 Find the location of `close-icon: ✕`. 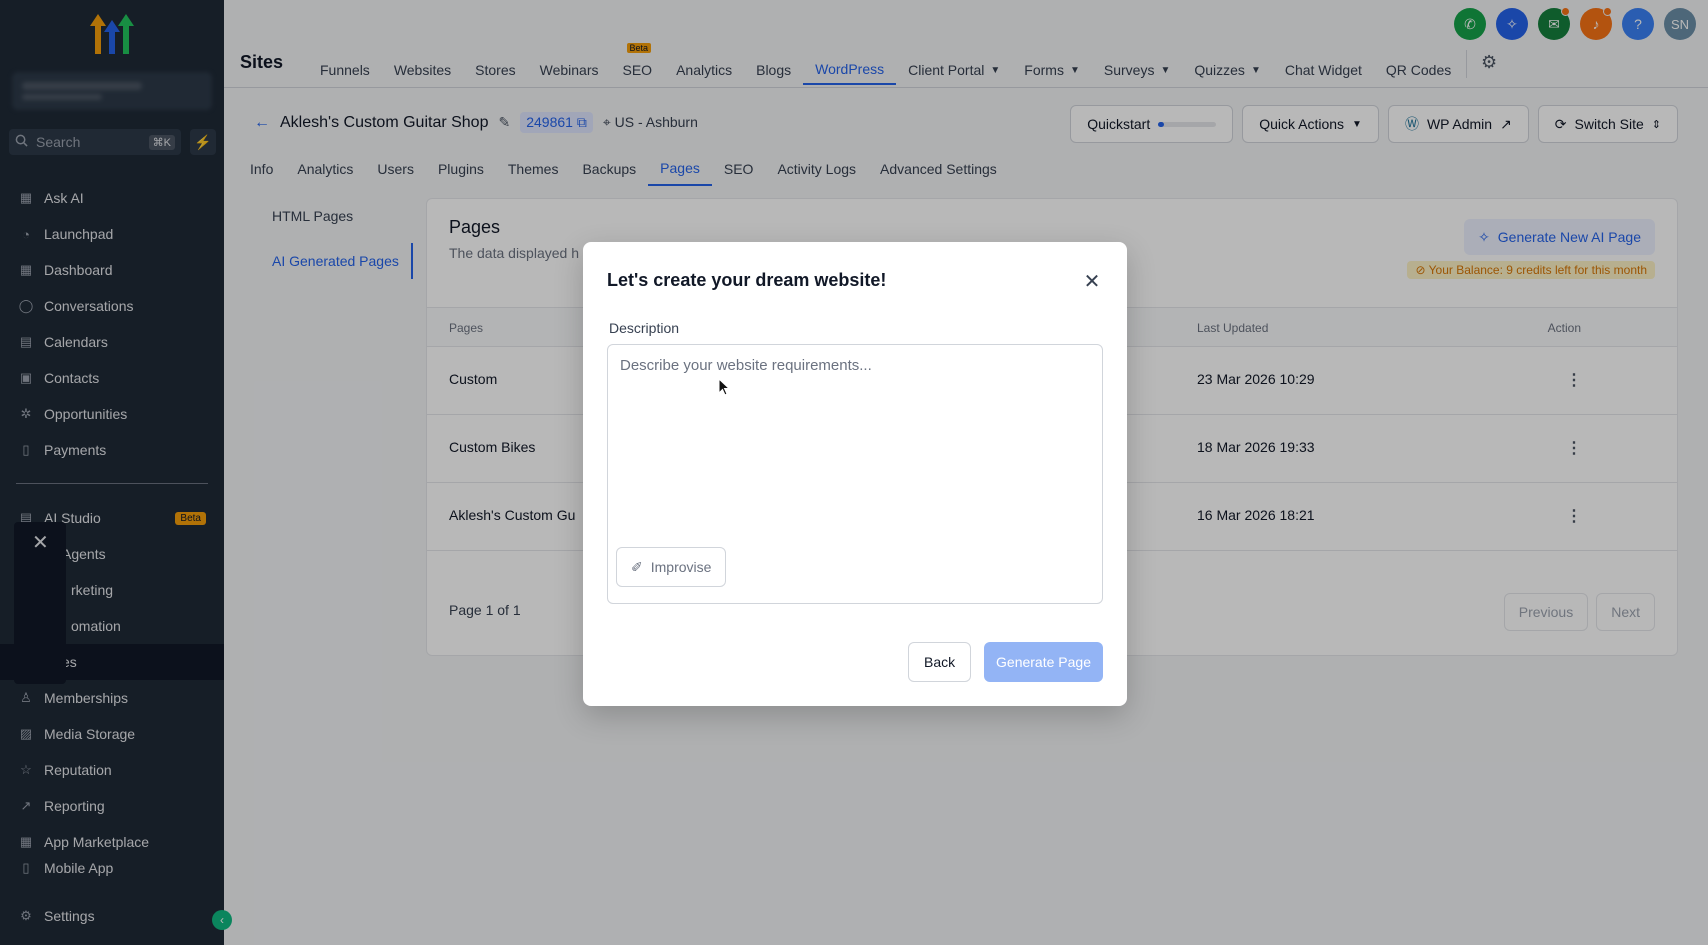

close-icon: ✕ is located at coordinates (1092, 281).